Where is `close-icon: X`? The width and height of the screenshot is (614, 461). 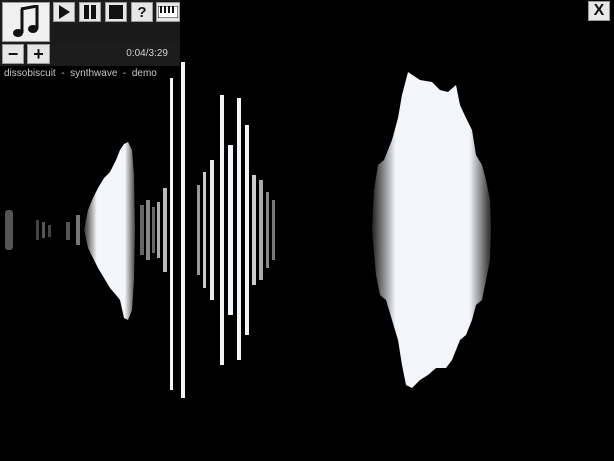
close-icon: X is located at coordinates (599, 10).